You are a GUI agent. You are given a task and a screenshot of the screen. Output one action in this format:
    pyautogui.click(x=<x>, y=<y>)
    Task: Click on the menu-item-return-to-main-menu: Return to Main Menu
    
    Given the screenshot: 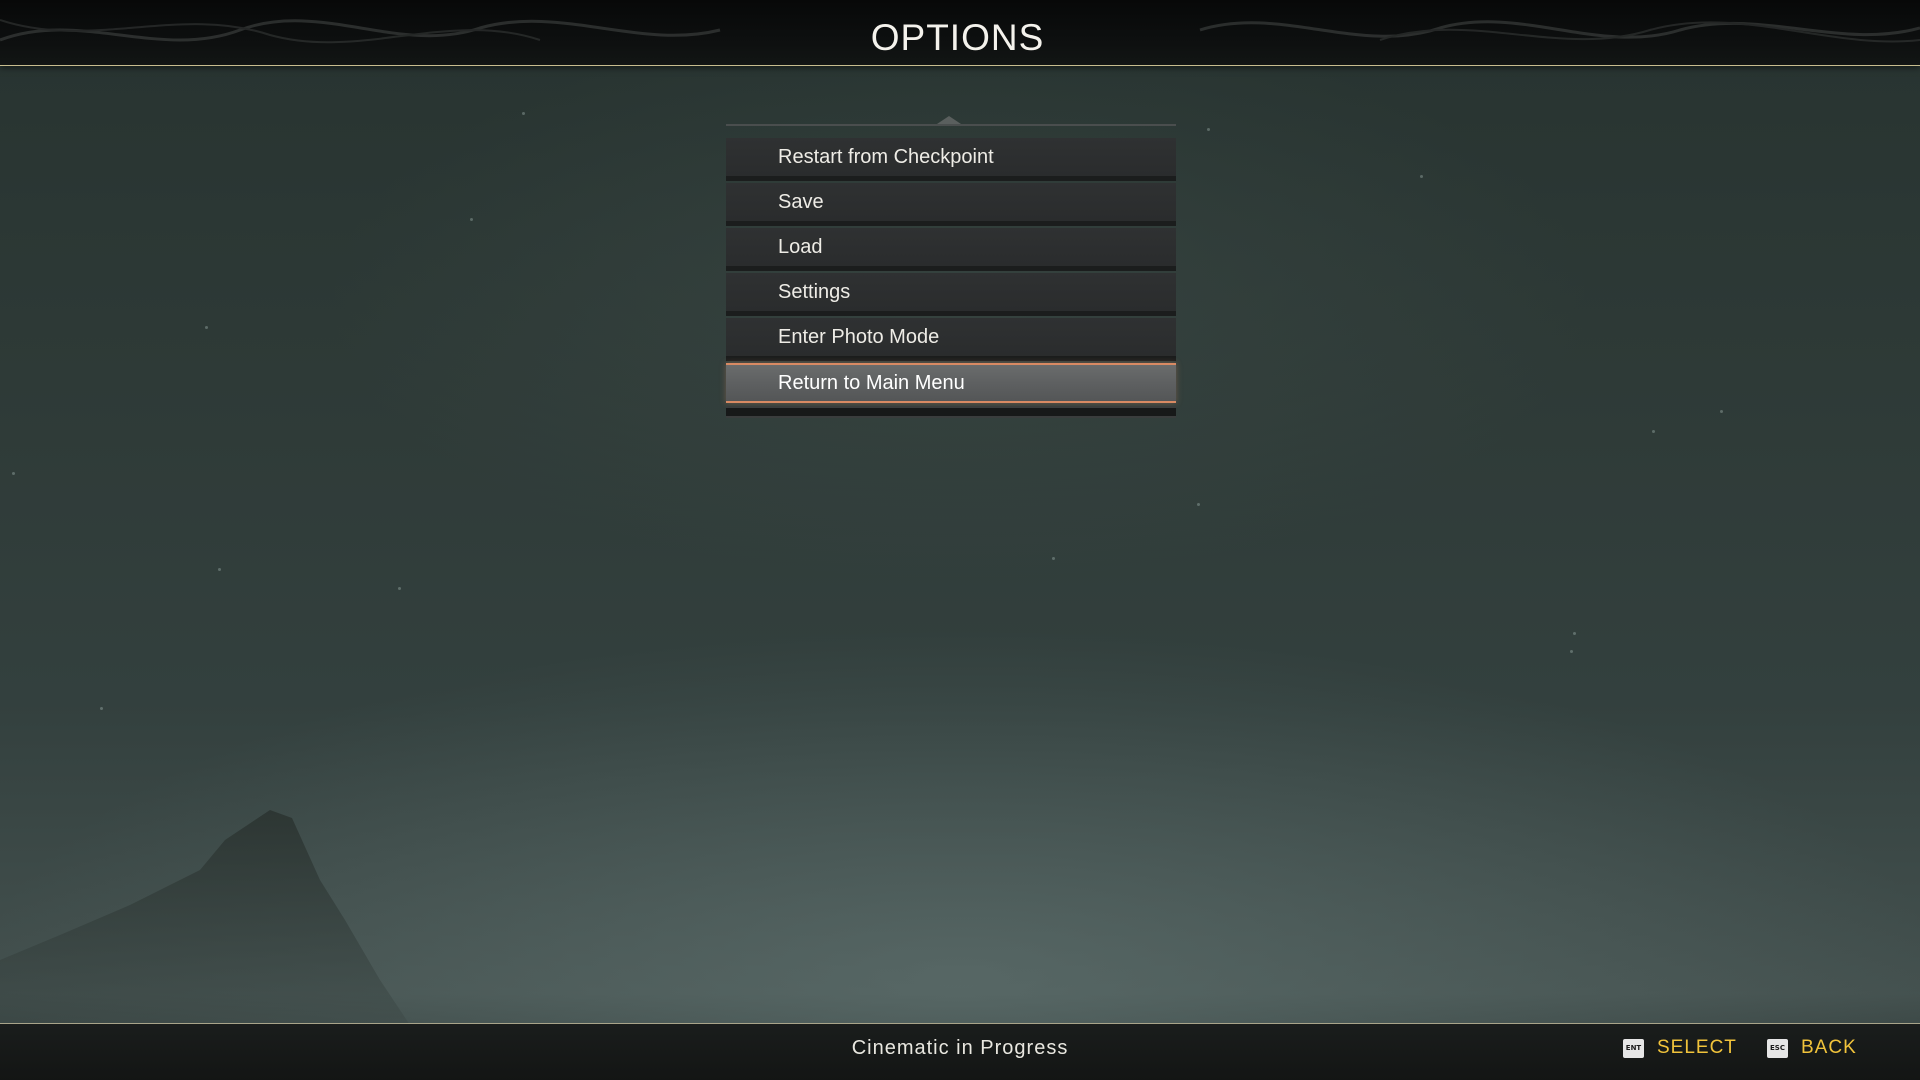 What is the action you would take?
    pyautogui.click(x=951, y=383)
    